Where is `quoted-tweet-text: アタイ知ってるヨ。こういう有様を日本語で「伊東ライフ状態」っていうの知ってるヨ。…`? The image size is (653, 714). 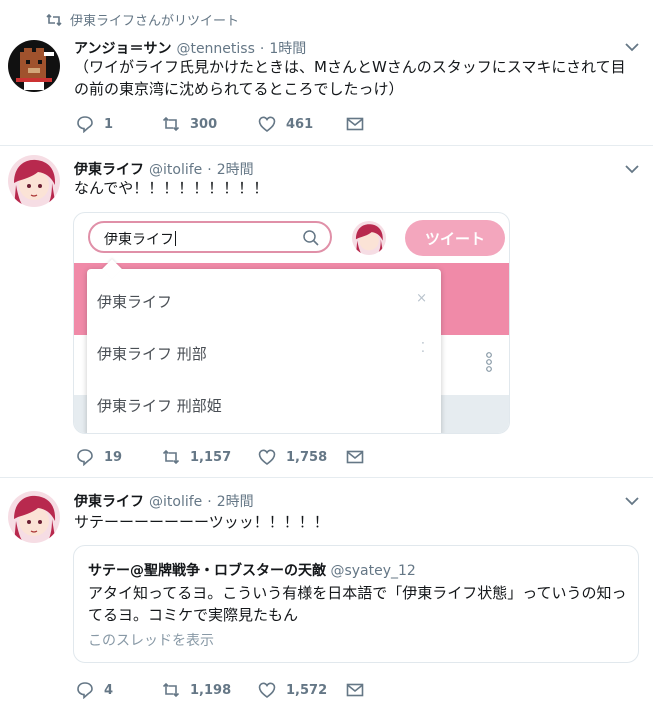
quoted-tweet-text: アタイ知ってるヨ。こういう有様を日本語で「伊東ライフ状態」っていうの知ってるヨ。… is located at coordinates (357, 604).